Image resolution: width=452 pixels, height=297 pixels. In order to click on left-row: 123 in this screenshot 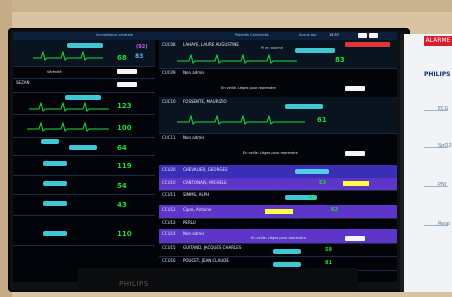, I will do `click(84, 103)`.